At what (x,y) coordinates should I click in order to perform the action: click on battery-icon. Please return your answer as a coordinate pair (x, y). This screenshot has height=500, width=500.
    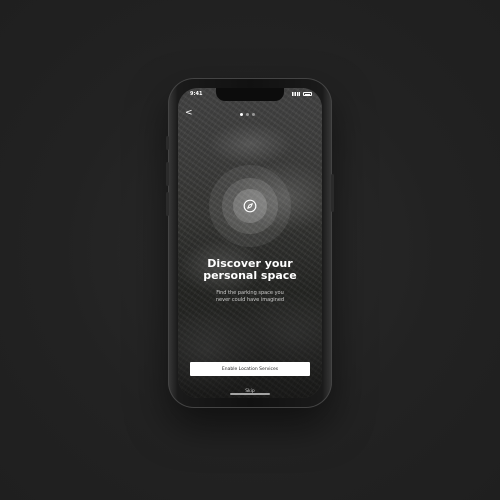
    Looking at the image, I should click on (307, 94).